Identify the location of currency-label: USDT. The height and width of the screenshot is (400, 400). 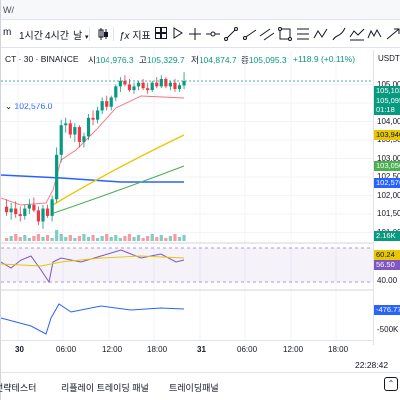
(389, 58).